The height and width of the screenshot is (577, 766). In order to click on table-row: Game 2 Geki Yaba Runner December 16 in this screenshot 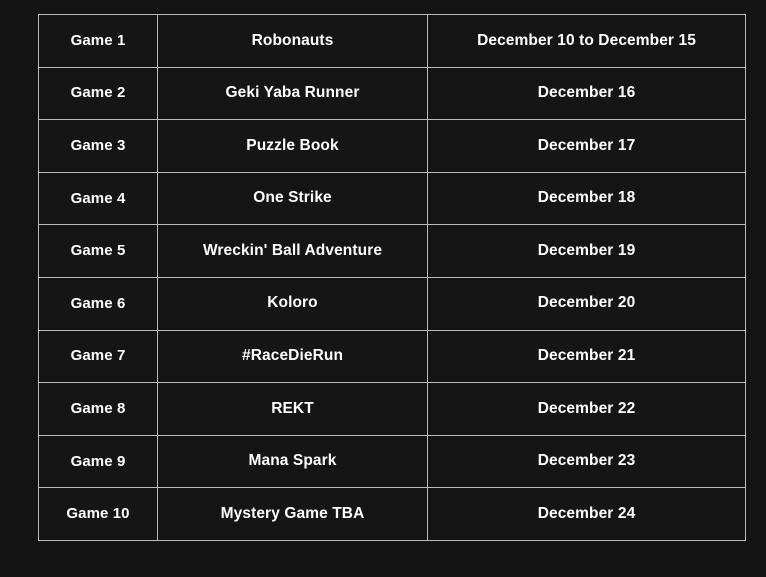, I will do `click(392, 93)`.